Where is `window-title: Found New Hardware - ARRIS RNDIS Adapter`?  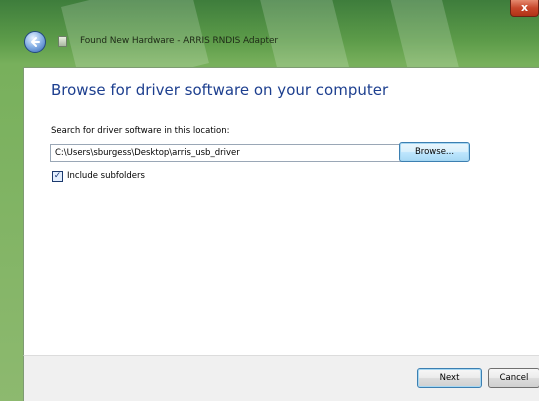 window-title: Found New Hardware - ARRIS RNDIS Adapter is located at coordinates (179, 41).